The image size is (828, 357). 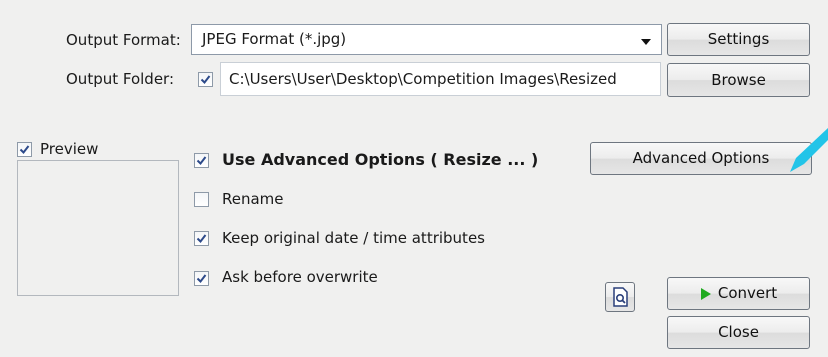 What do you see at coordinates (120, 79) in the screenshot?
I see `output-folder-label: Output Folder:` at bounding box center [120, 79].